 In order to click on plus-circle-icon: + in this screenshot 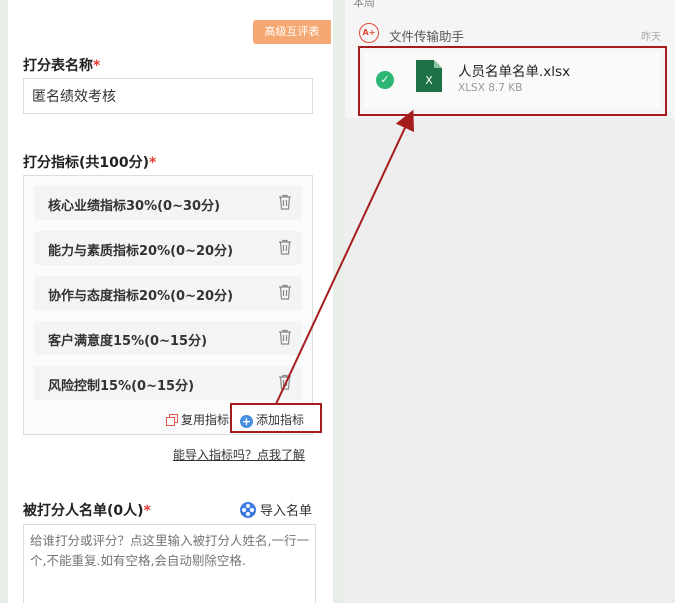, I will do `click(246, 421)`.